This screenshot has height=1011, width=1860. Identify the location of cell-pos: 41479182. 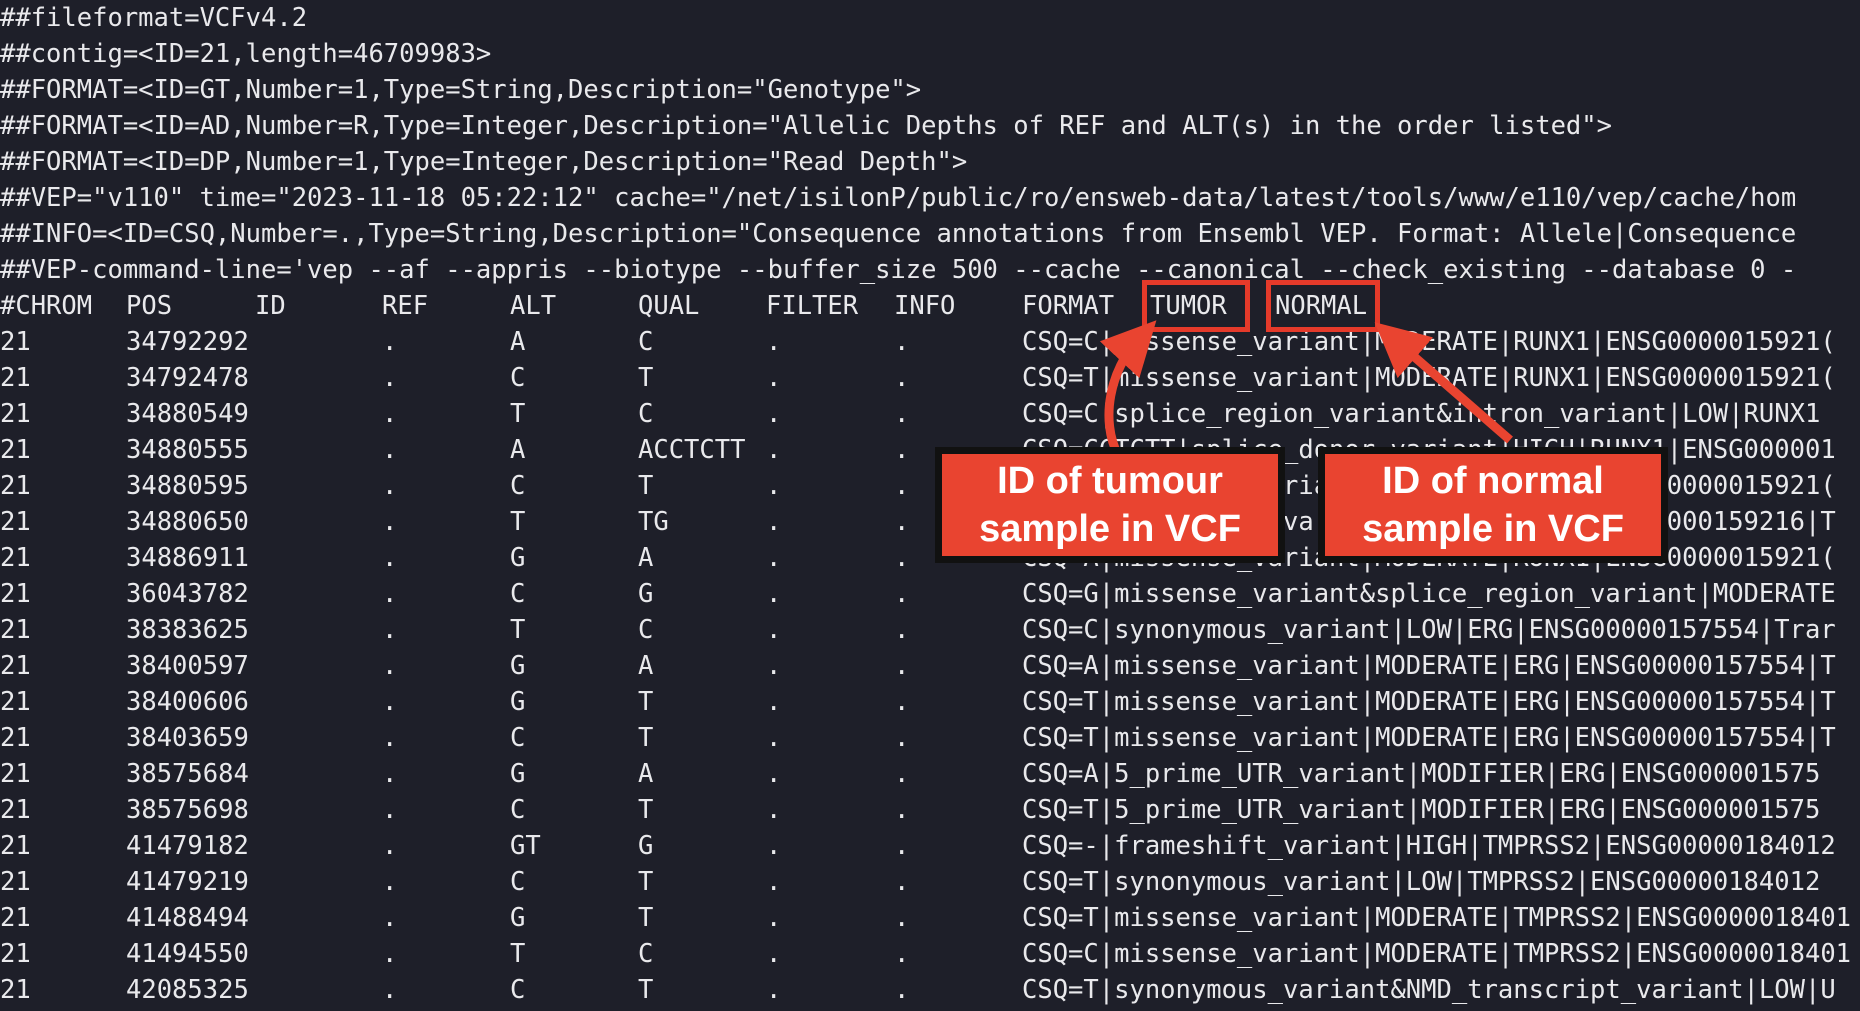
(187, 846).